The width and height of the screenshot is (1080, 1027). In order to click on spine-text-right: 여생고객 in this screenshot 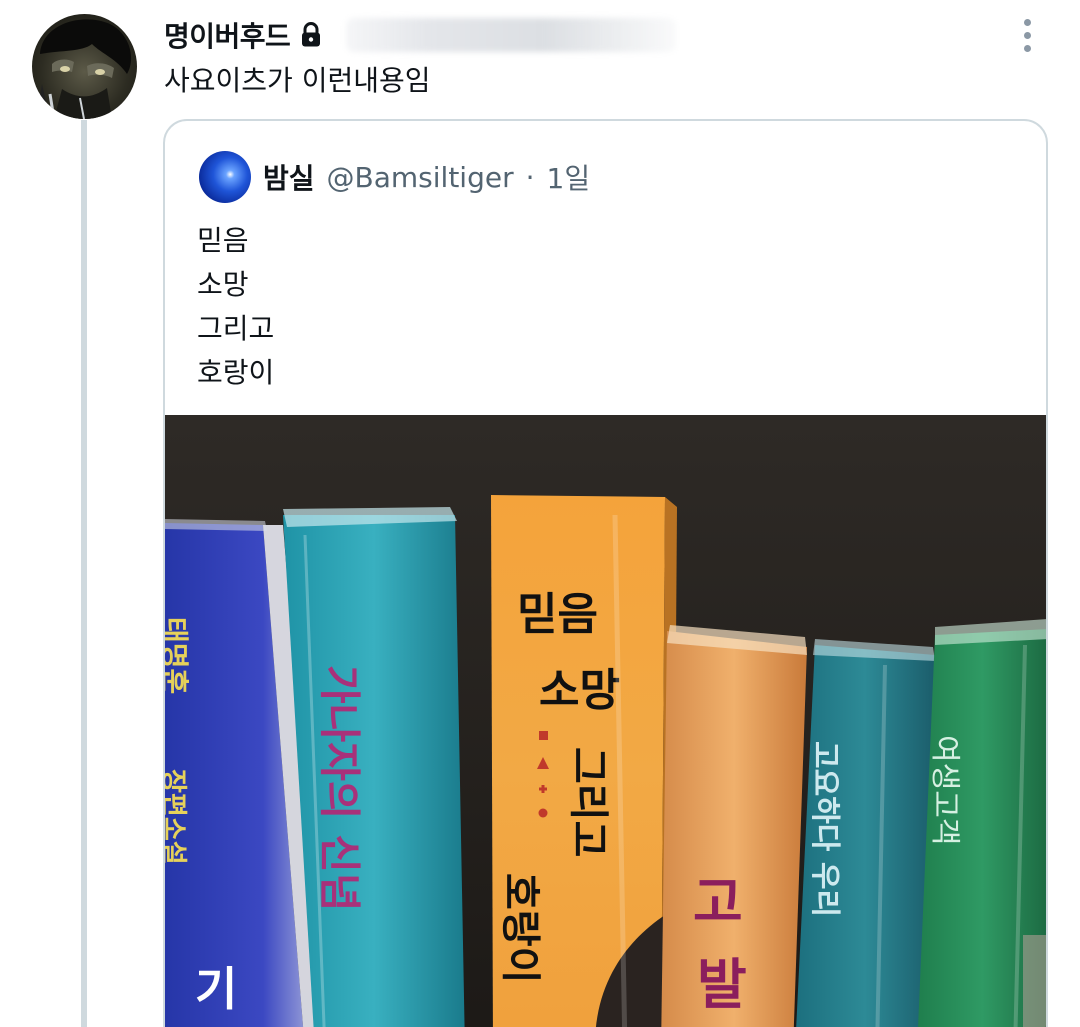, I will do `click(944, 790)`.